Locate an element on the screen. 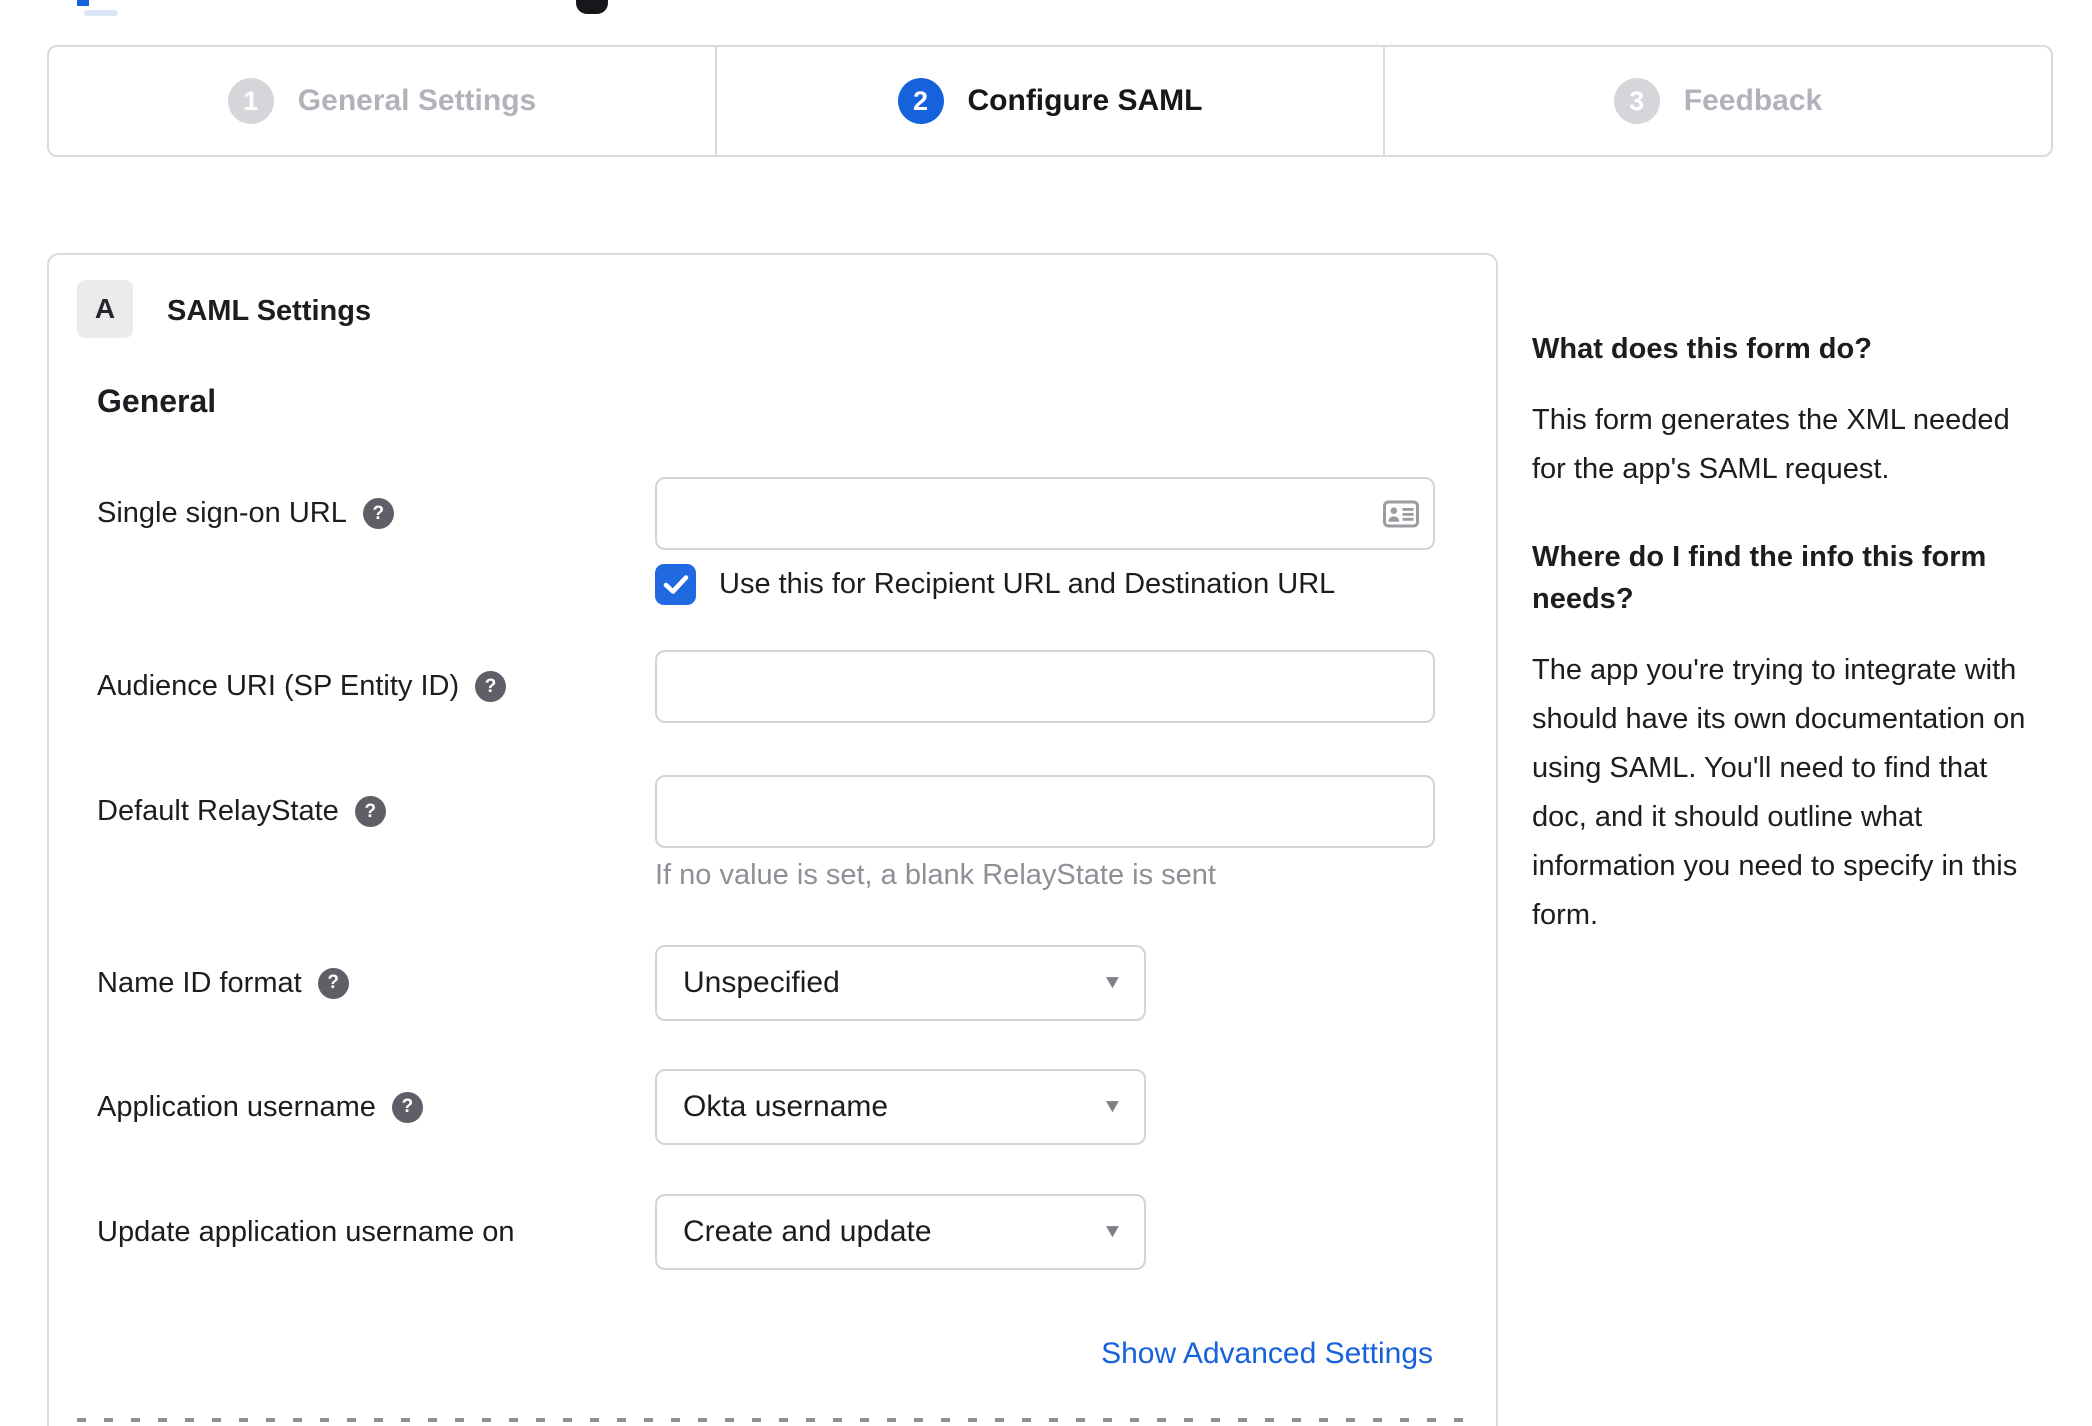 Image resolution: width=2092 pixels, height=1426 pixels. relaystate-label-group: Default RelayState ? is located at coordinates (376, 811).